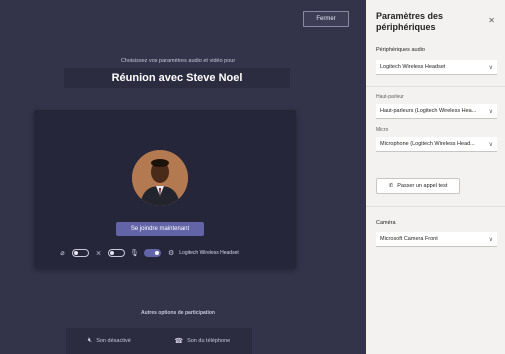 The image size is (505, 354). What do you see at coordinates (177, 78) in the screenshot?
I see `meeting-title: Réunion avec Steve Noel` at bounding box center [177, 78].